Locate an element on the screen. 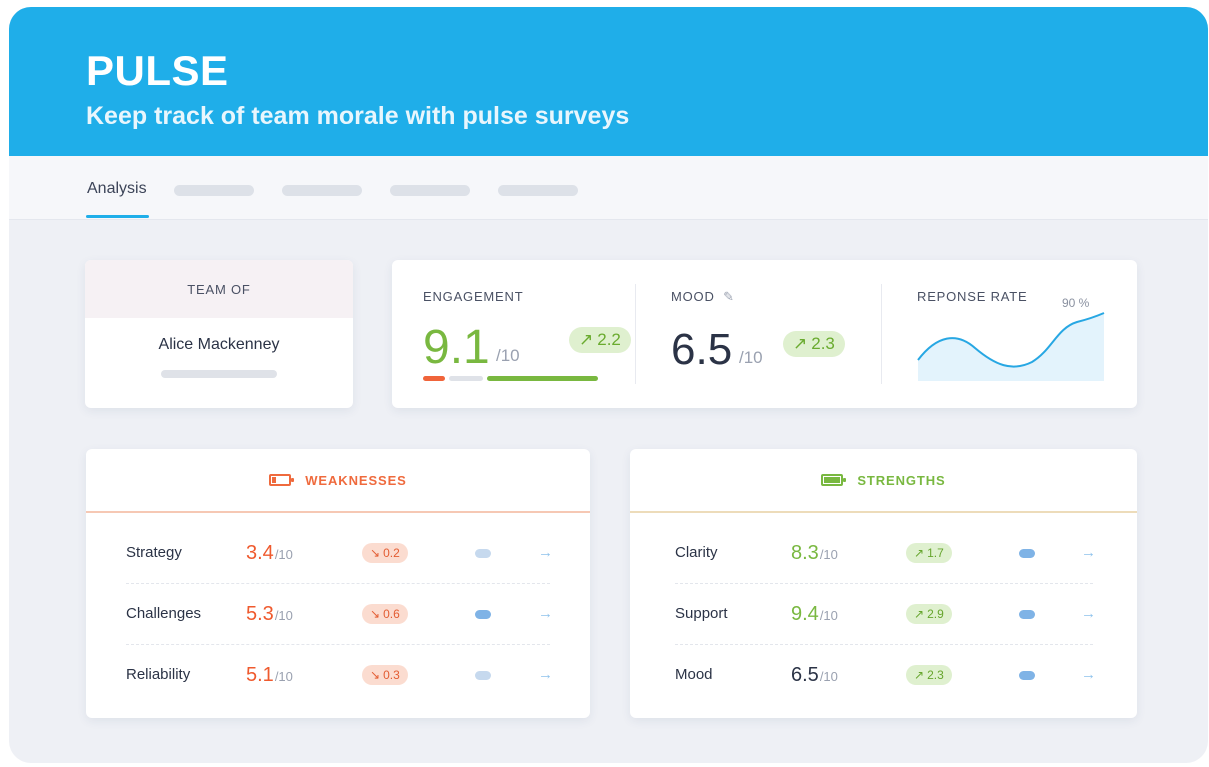 Image resolution: width=1209 pixels, height=767 pixels. mood-value: 6.5 is located at coordinates (702, 349).